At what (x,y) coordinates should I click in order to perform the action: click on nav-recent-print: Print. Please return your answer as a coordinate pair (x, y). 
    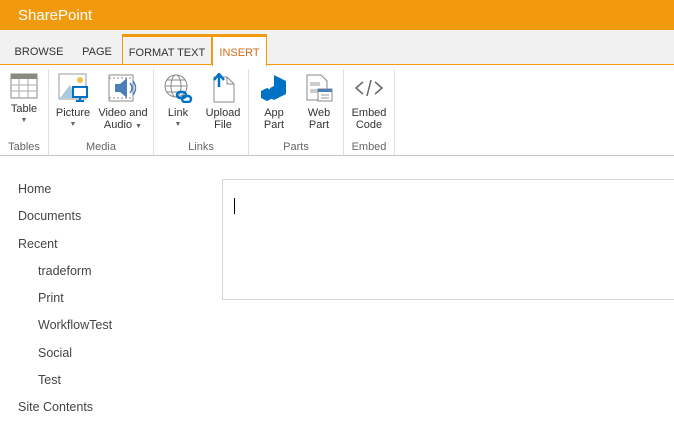
    Looking at the image, I should click on (65, 304).